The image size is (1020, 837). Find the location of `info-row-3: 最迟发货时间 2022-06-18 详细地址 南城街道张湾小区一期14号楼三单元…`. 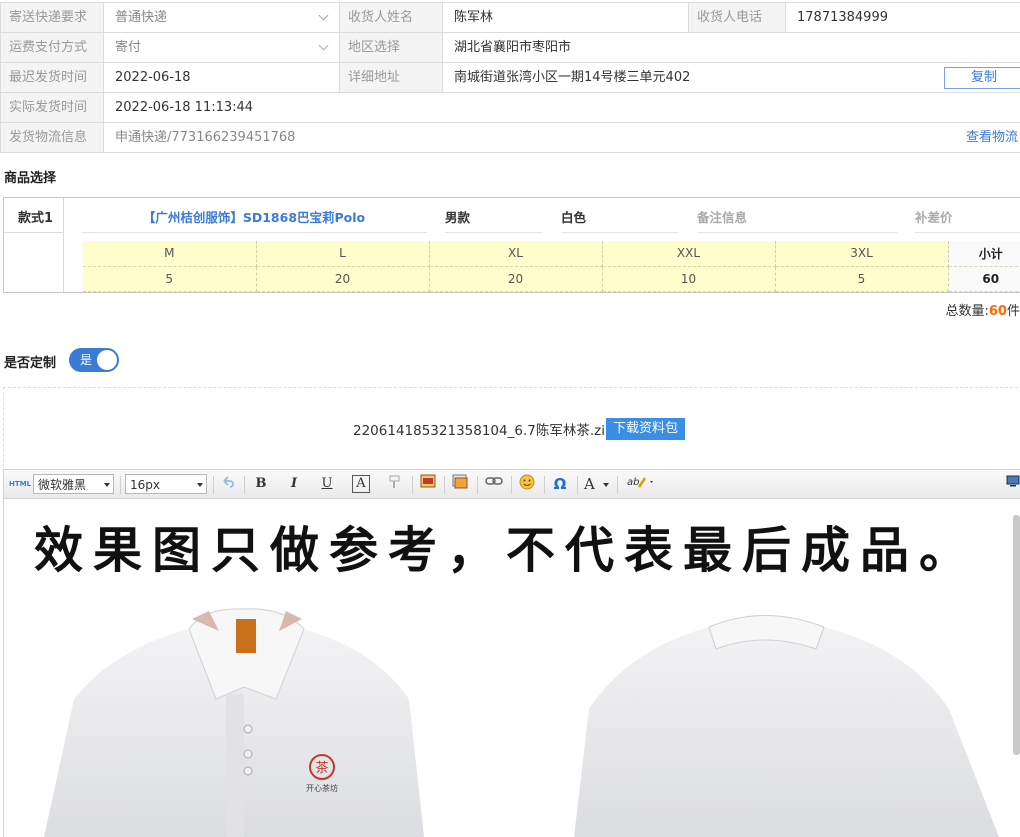

info-row-3: 最迟发货时间 2022-06-18 详细地址 南城街道张湾小区一期14号楼三单元… is located at coordinates (510, 78).